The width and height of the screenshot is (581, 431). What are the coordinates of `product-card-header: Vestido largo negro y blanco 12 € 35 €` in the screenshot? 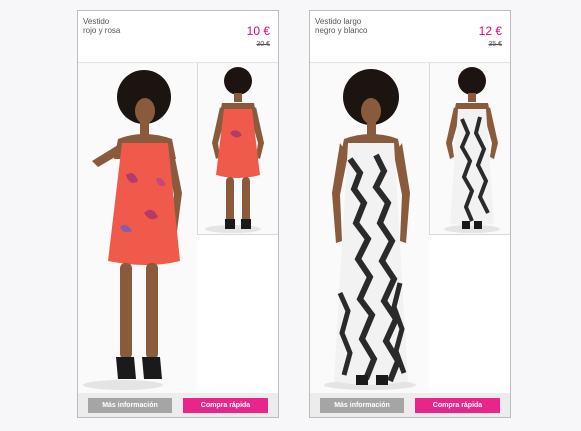 It's located at (410, 37).